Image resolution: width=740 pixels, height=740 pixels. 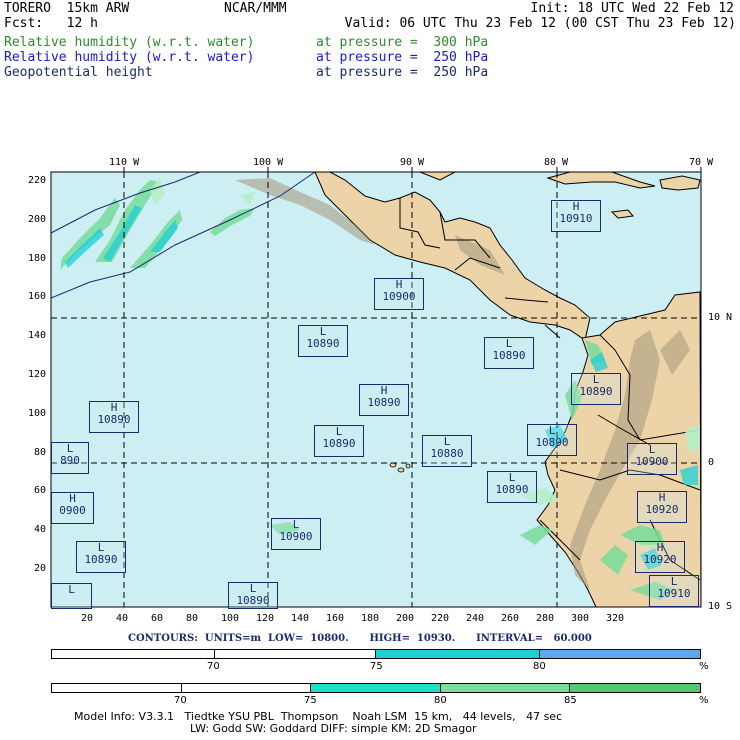 I want to click on center-value: 10880, so click(x=447, y=453).